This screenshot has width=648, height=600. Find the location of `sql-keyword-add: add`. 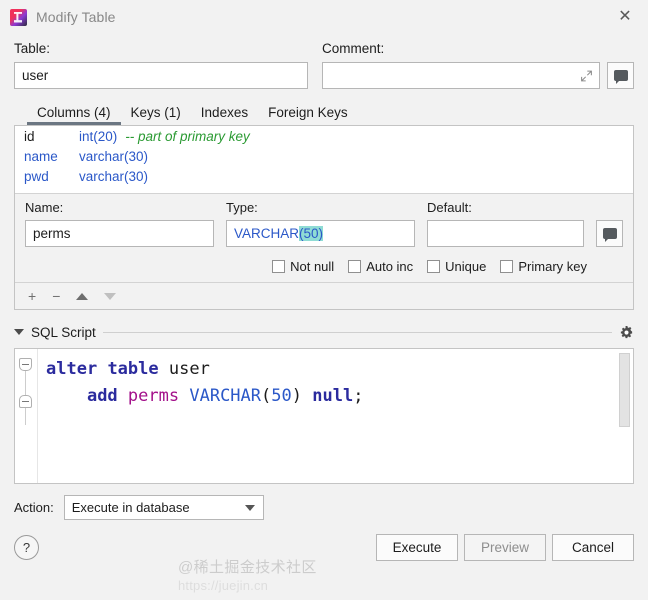

sql-keyword-add: add is located at coordinates (102, 396).